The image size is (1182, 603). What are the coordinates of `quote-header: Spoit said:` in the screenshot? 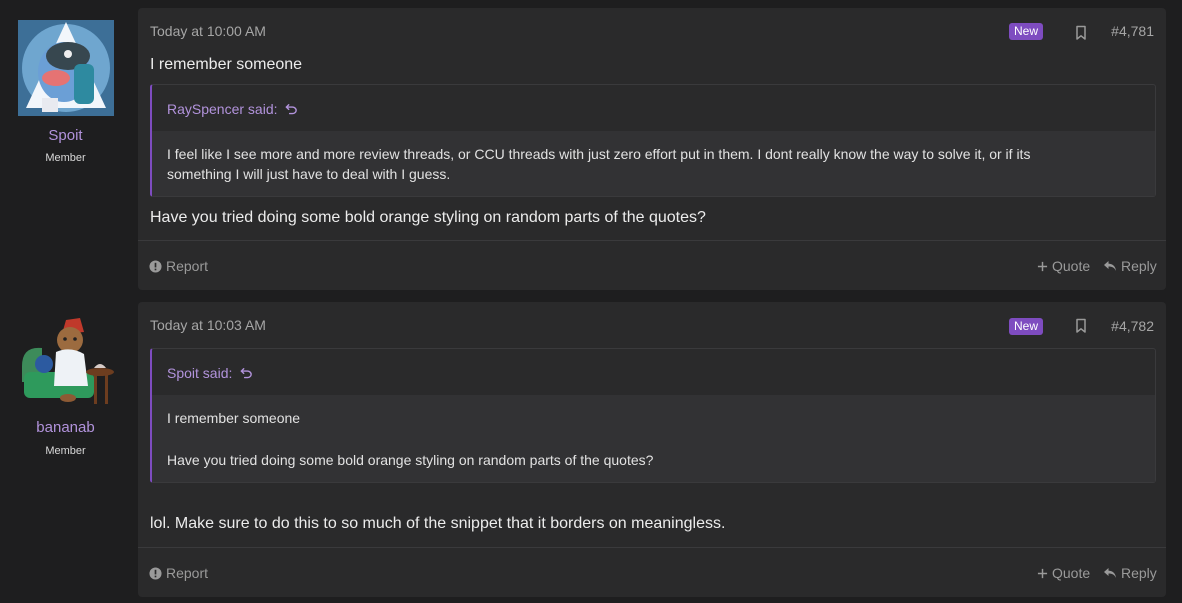 It's located at (653, 372).